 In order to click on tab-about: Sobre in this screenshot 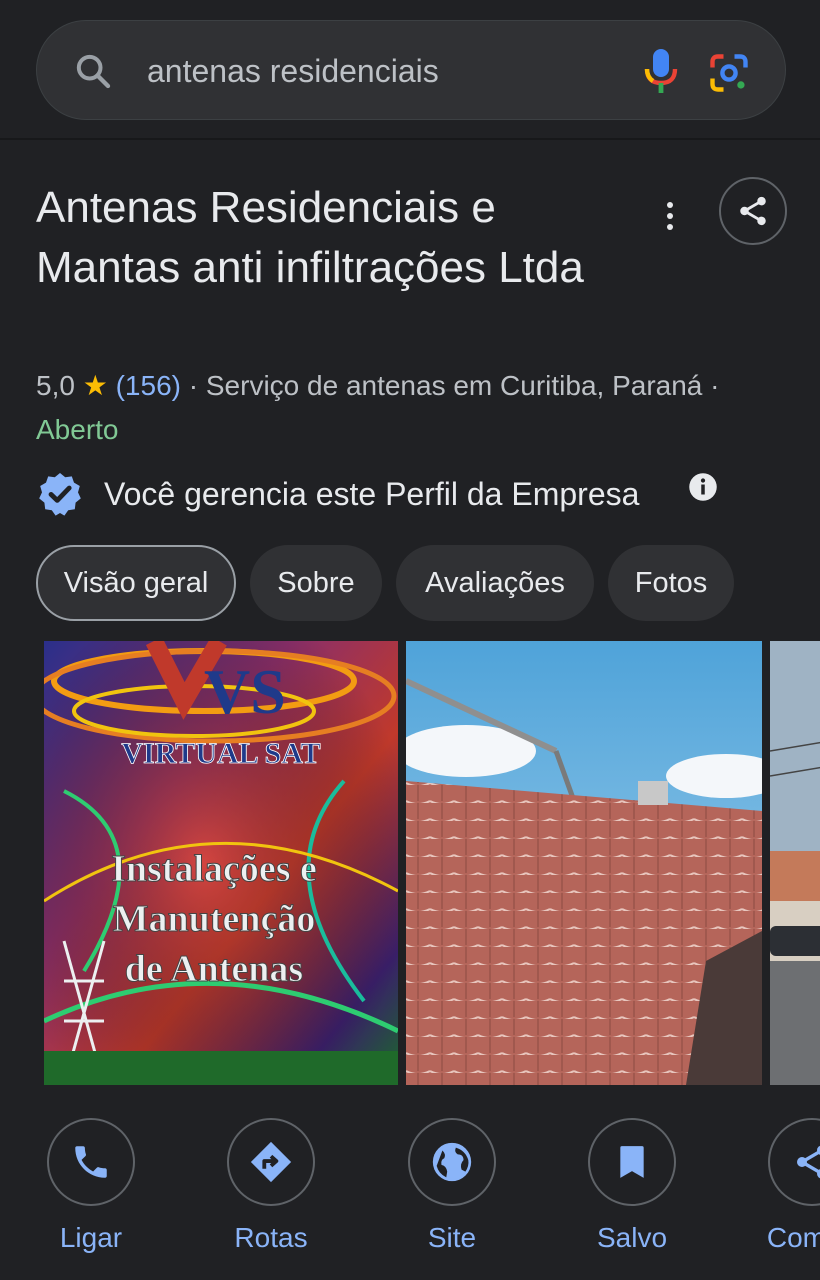, I will do `click(316, 583)`.